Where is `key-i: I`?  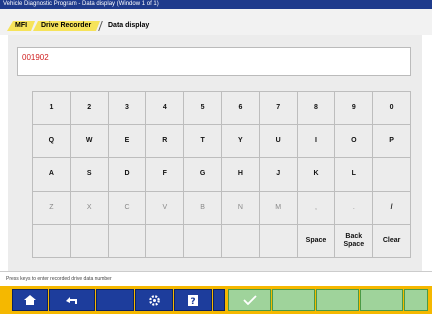
key-i: I is located at coordinates (316, 141).